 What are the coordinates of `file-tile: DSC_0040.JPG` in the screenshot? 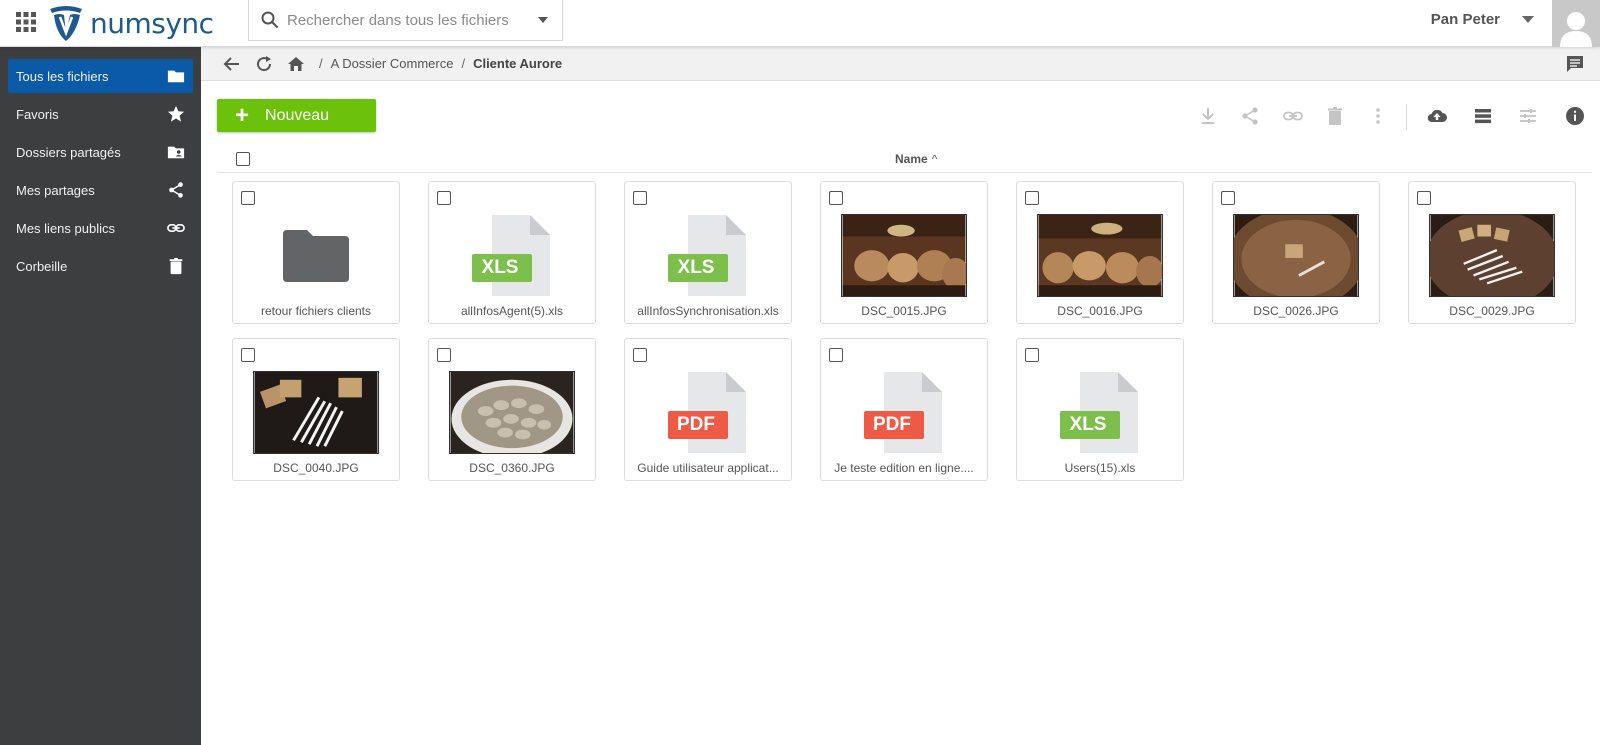 It's located at (316, 409).